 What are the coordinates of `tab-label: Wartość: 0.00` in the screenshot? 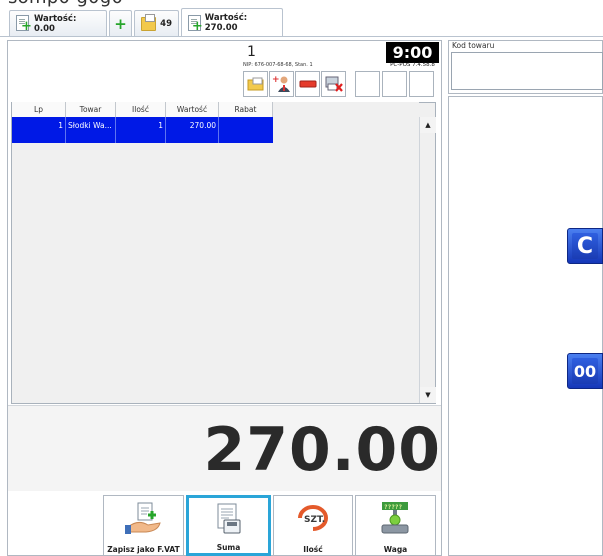 It's located at (55, 23).